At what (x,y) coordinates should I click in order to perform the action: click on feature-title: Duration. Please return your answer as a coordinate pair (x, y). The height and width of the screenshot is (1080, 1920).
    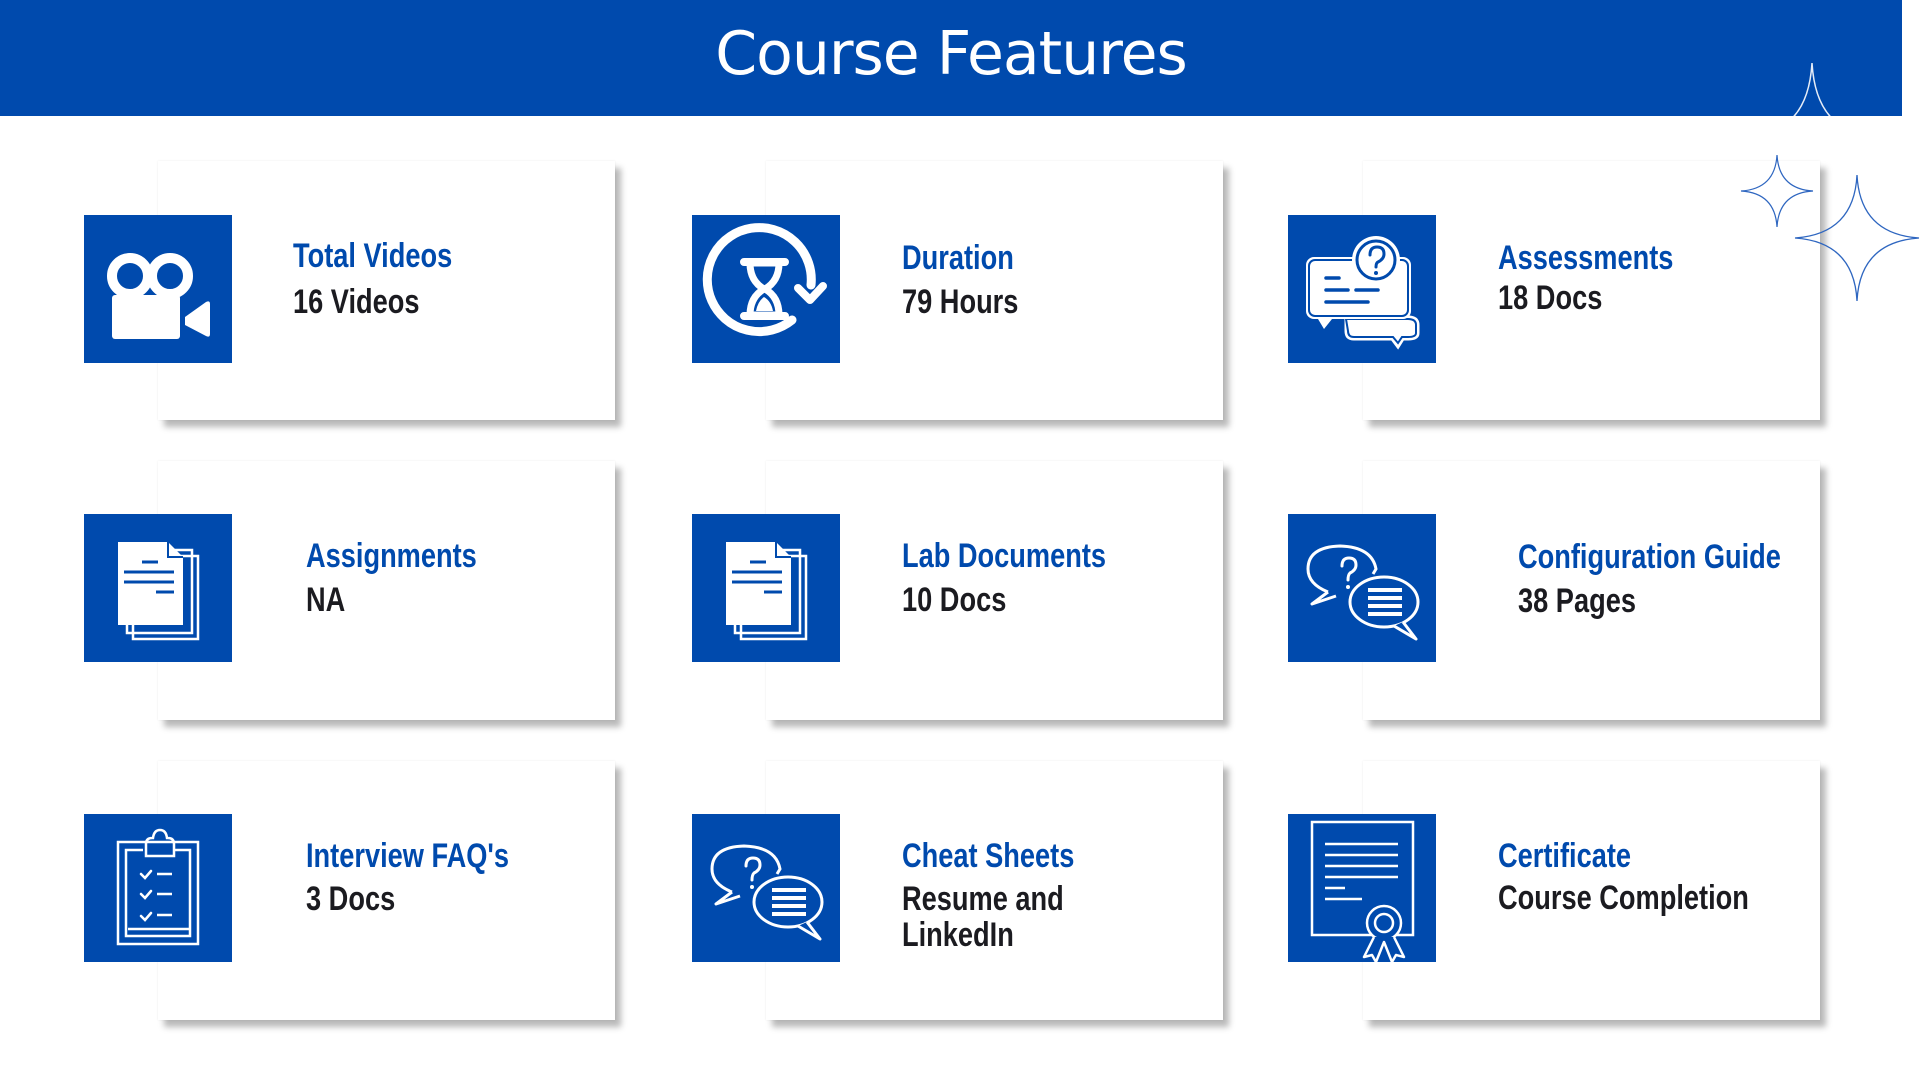
    Looking at the image, I should click on (958, 258).